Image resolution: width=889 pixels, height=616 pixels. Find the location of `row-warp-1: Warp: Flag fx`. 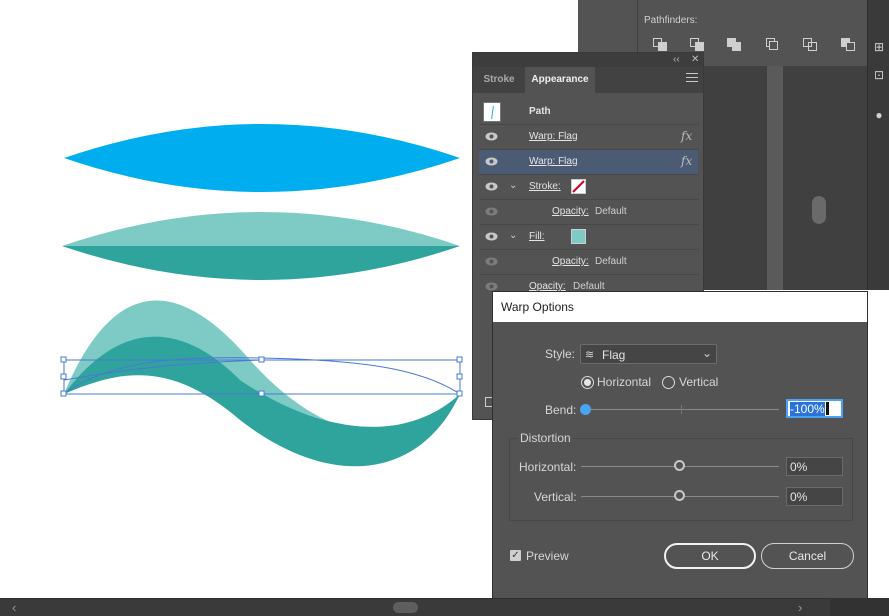

row-warp-1: Warp: Flag fx is located at coordinates (588, 137).